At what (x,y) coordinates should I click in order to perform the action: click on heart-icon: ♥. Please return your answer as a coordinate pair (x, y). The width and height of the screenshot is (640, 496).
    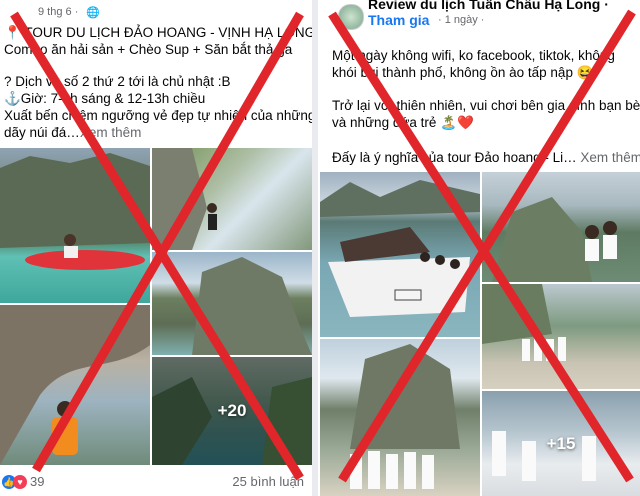
    Looking at the image, I should click on (20, 481).